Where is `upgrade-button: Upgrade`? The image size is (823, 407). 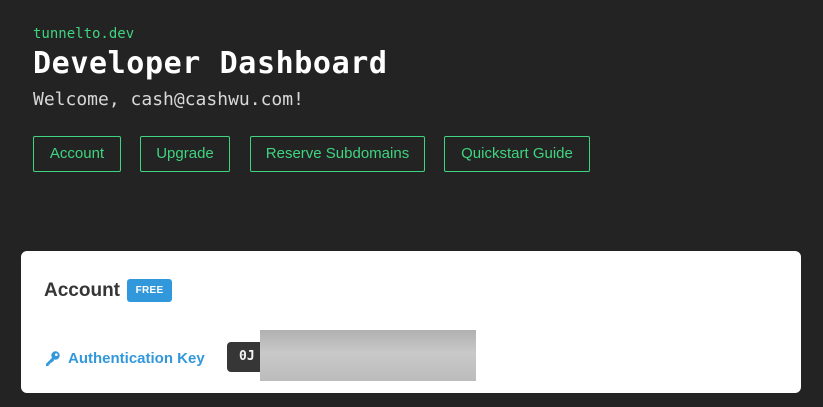 upgrade-button: Upgrade is located at coordinates (185, 154).